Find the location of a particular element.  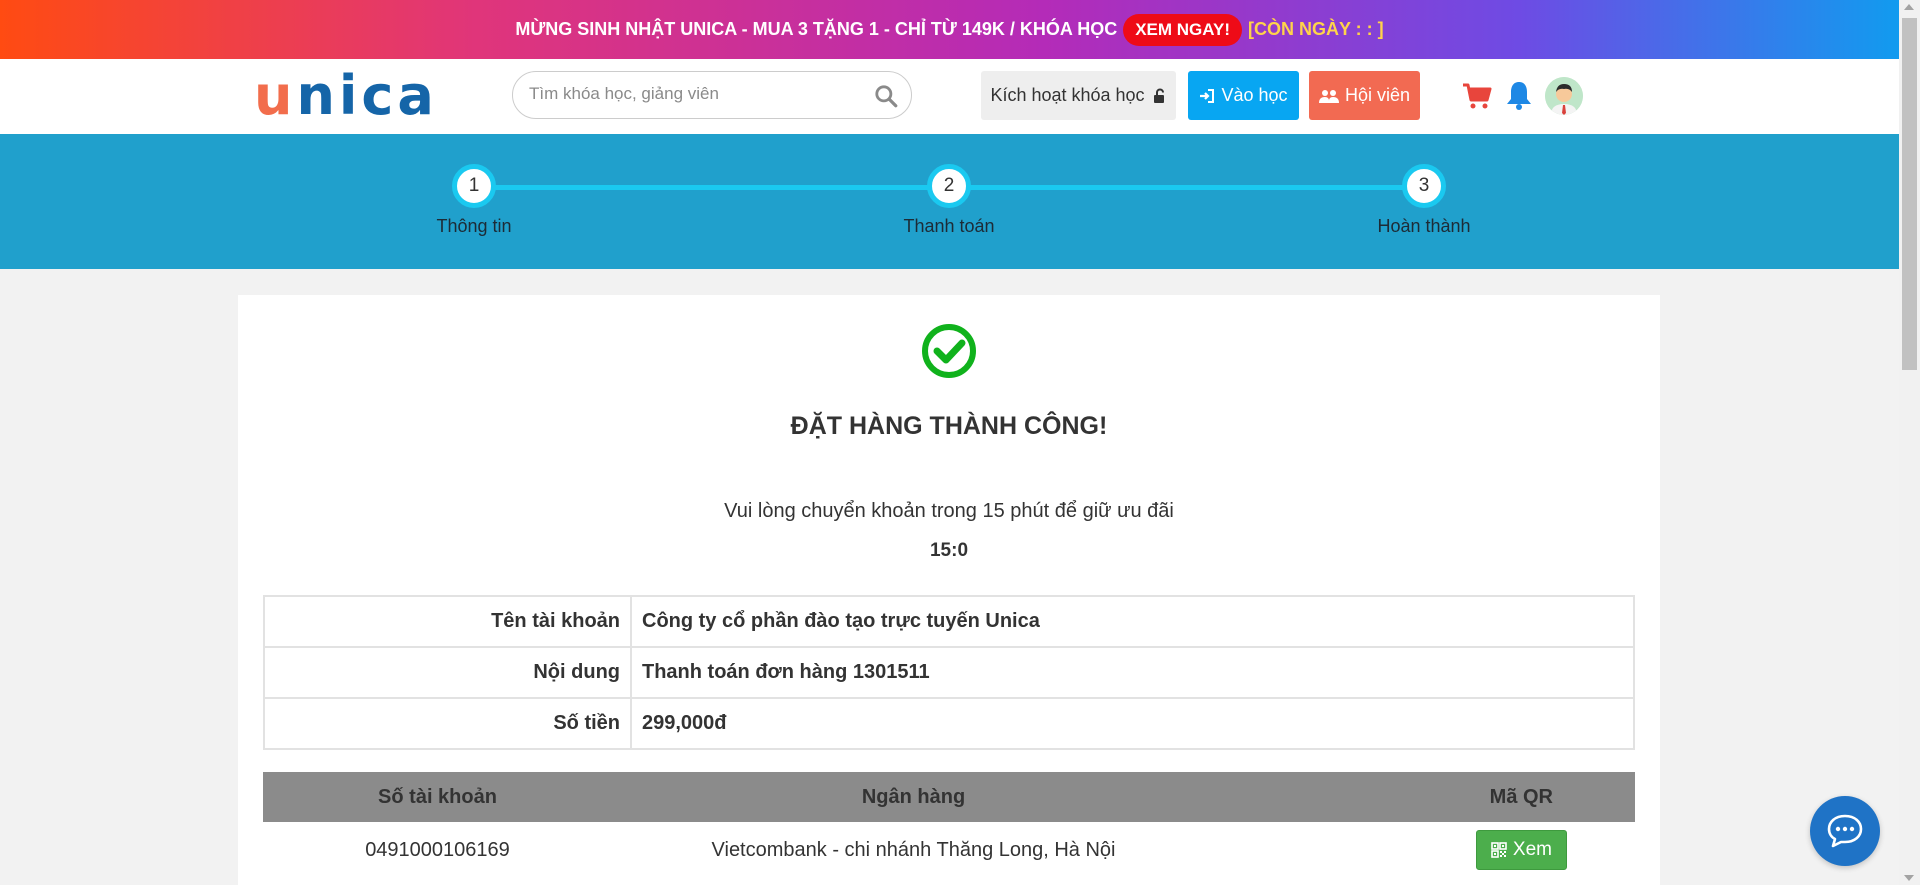

step-number: 1 is located at coordinates (474, 186).